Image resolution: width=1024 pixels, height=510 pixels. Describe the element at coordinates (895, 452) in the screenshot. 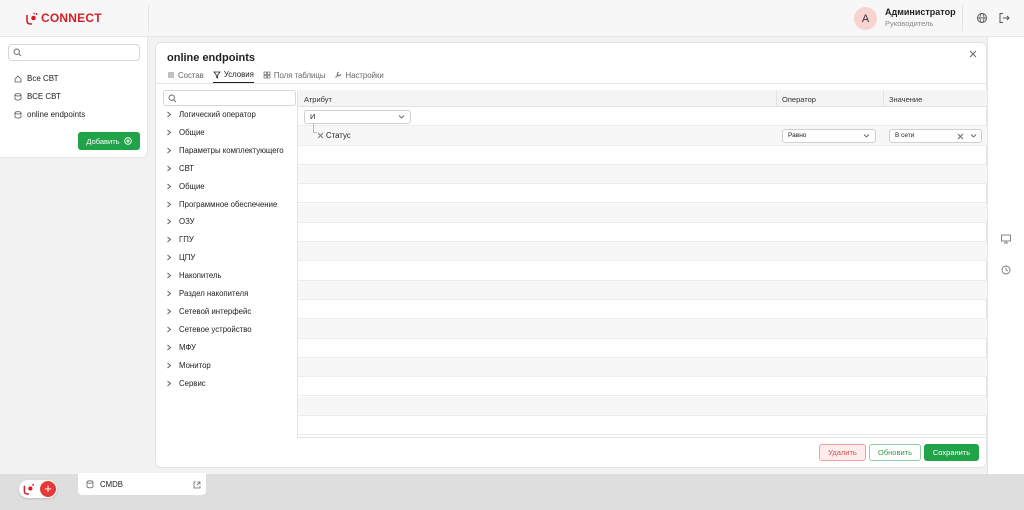

I see `update-button: Обновить` at that location.